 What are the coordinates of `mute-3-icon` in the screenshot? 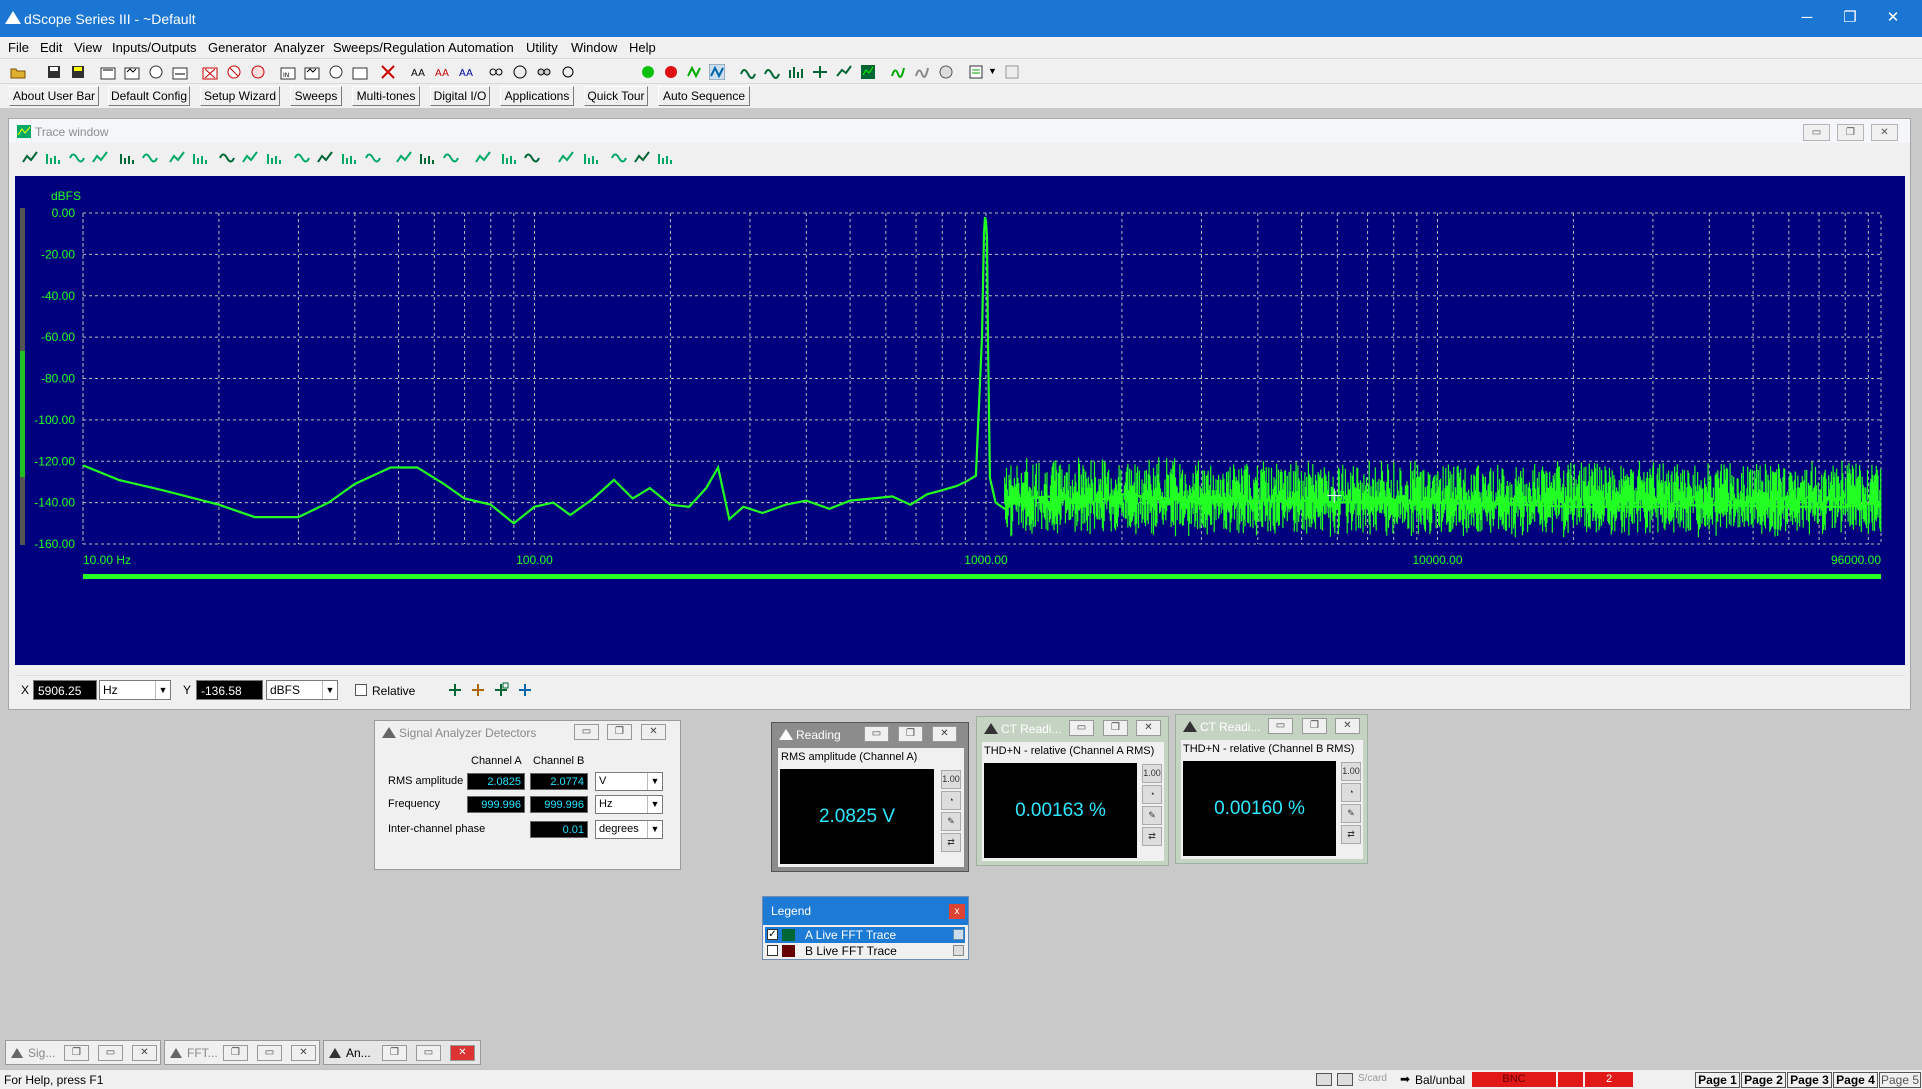 It's located at (258, 72).